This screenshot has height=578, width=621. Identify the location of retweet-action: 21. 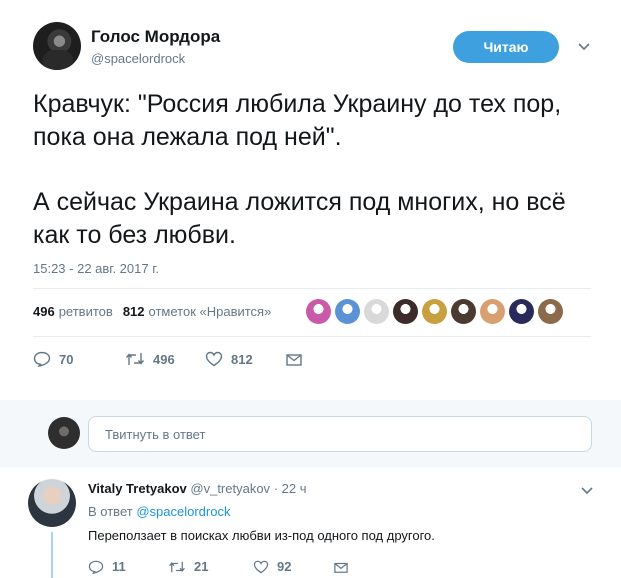
(210, 566).